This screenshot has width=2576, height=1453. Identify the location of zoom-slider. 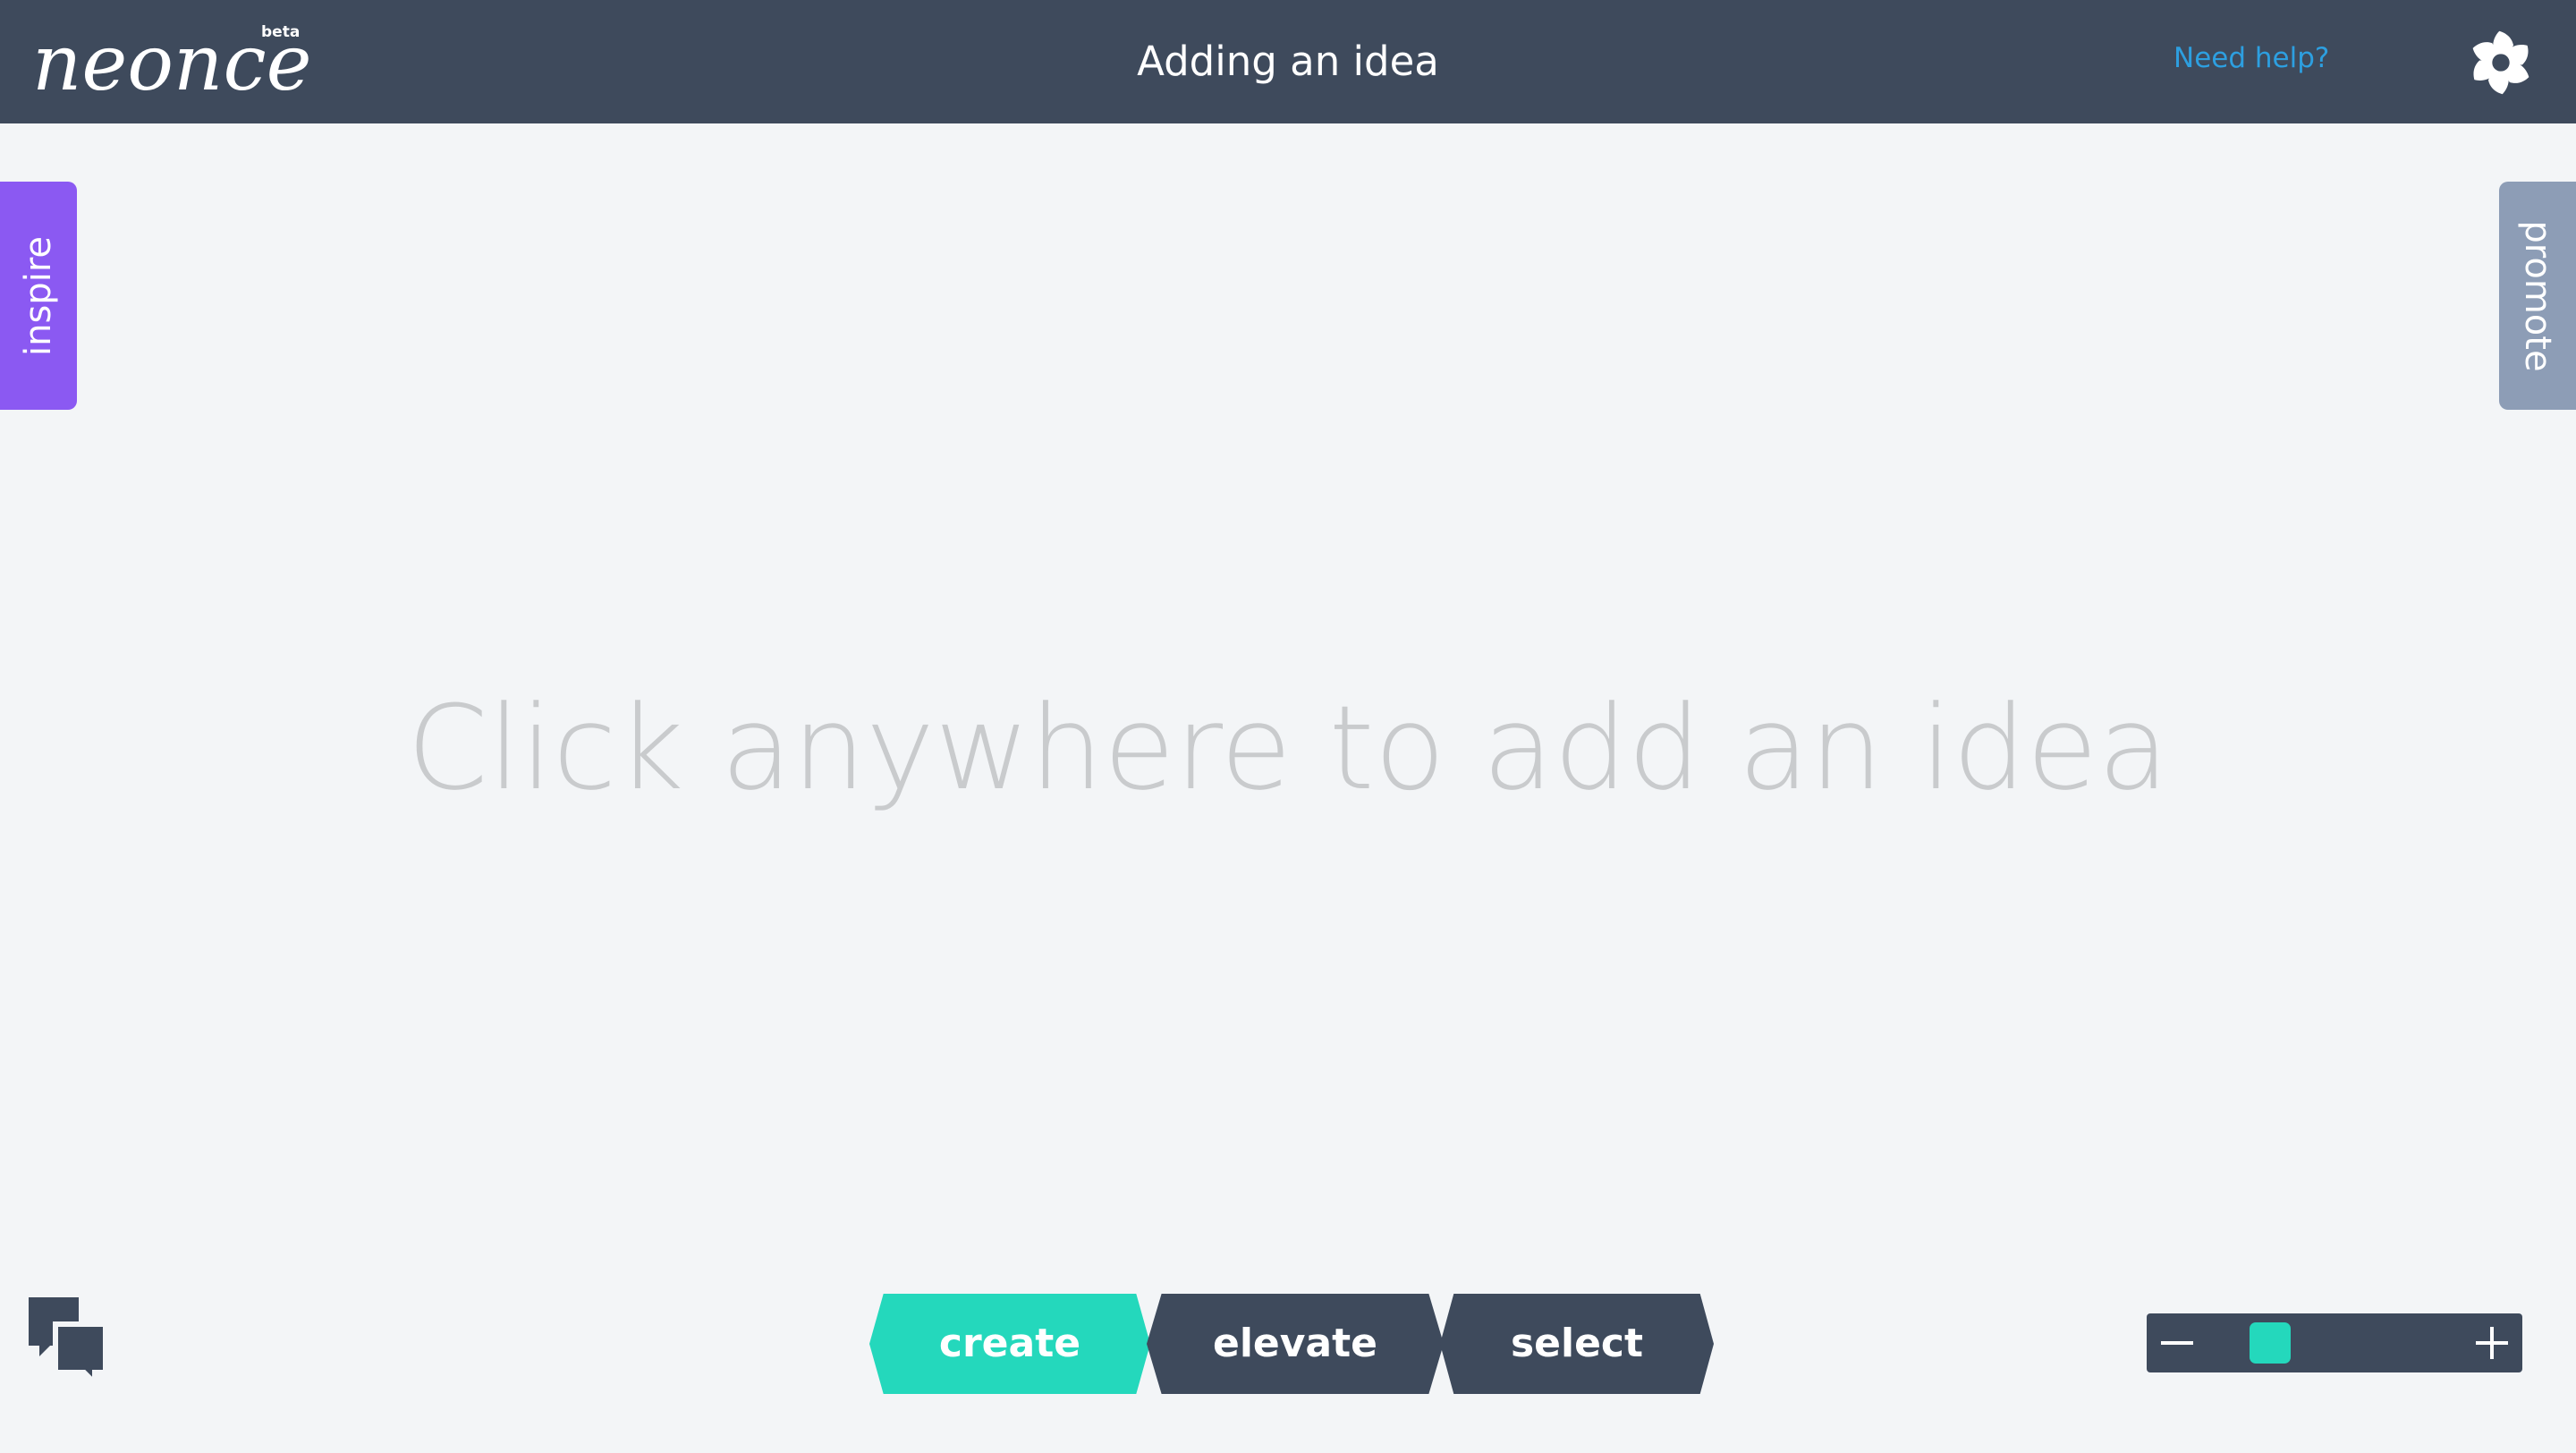
(2334, 1342).